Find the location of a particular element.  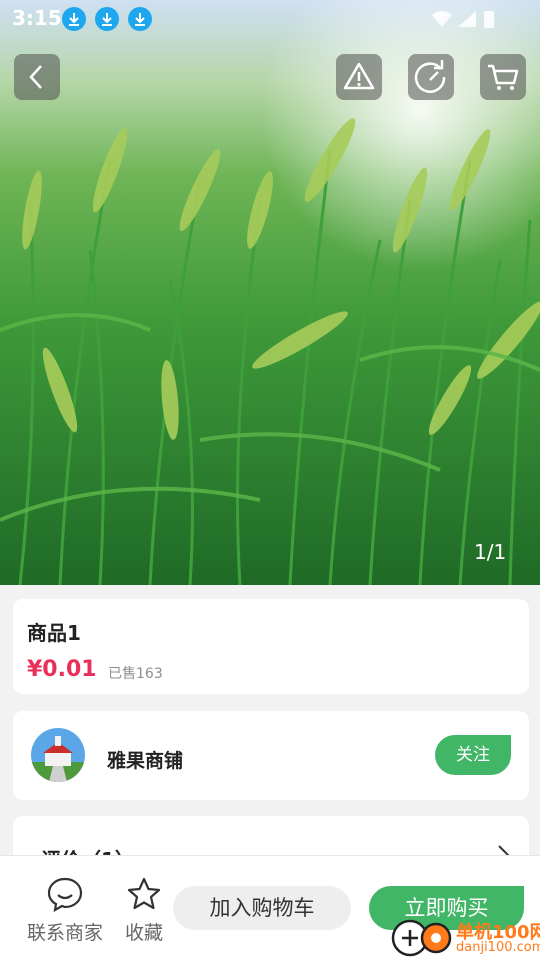

favorite-button: 收藏 is located at coordinates (144, 910).